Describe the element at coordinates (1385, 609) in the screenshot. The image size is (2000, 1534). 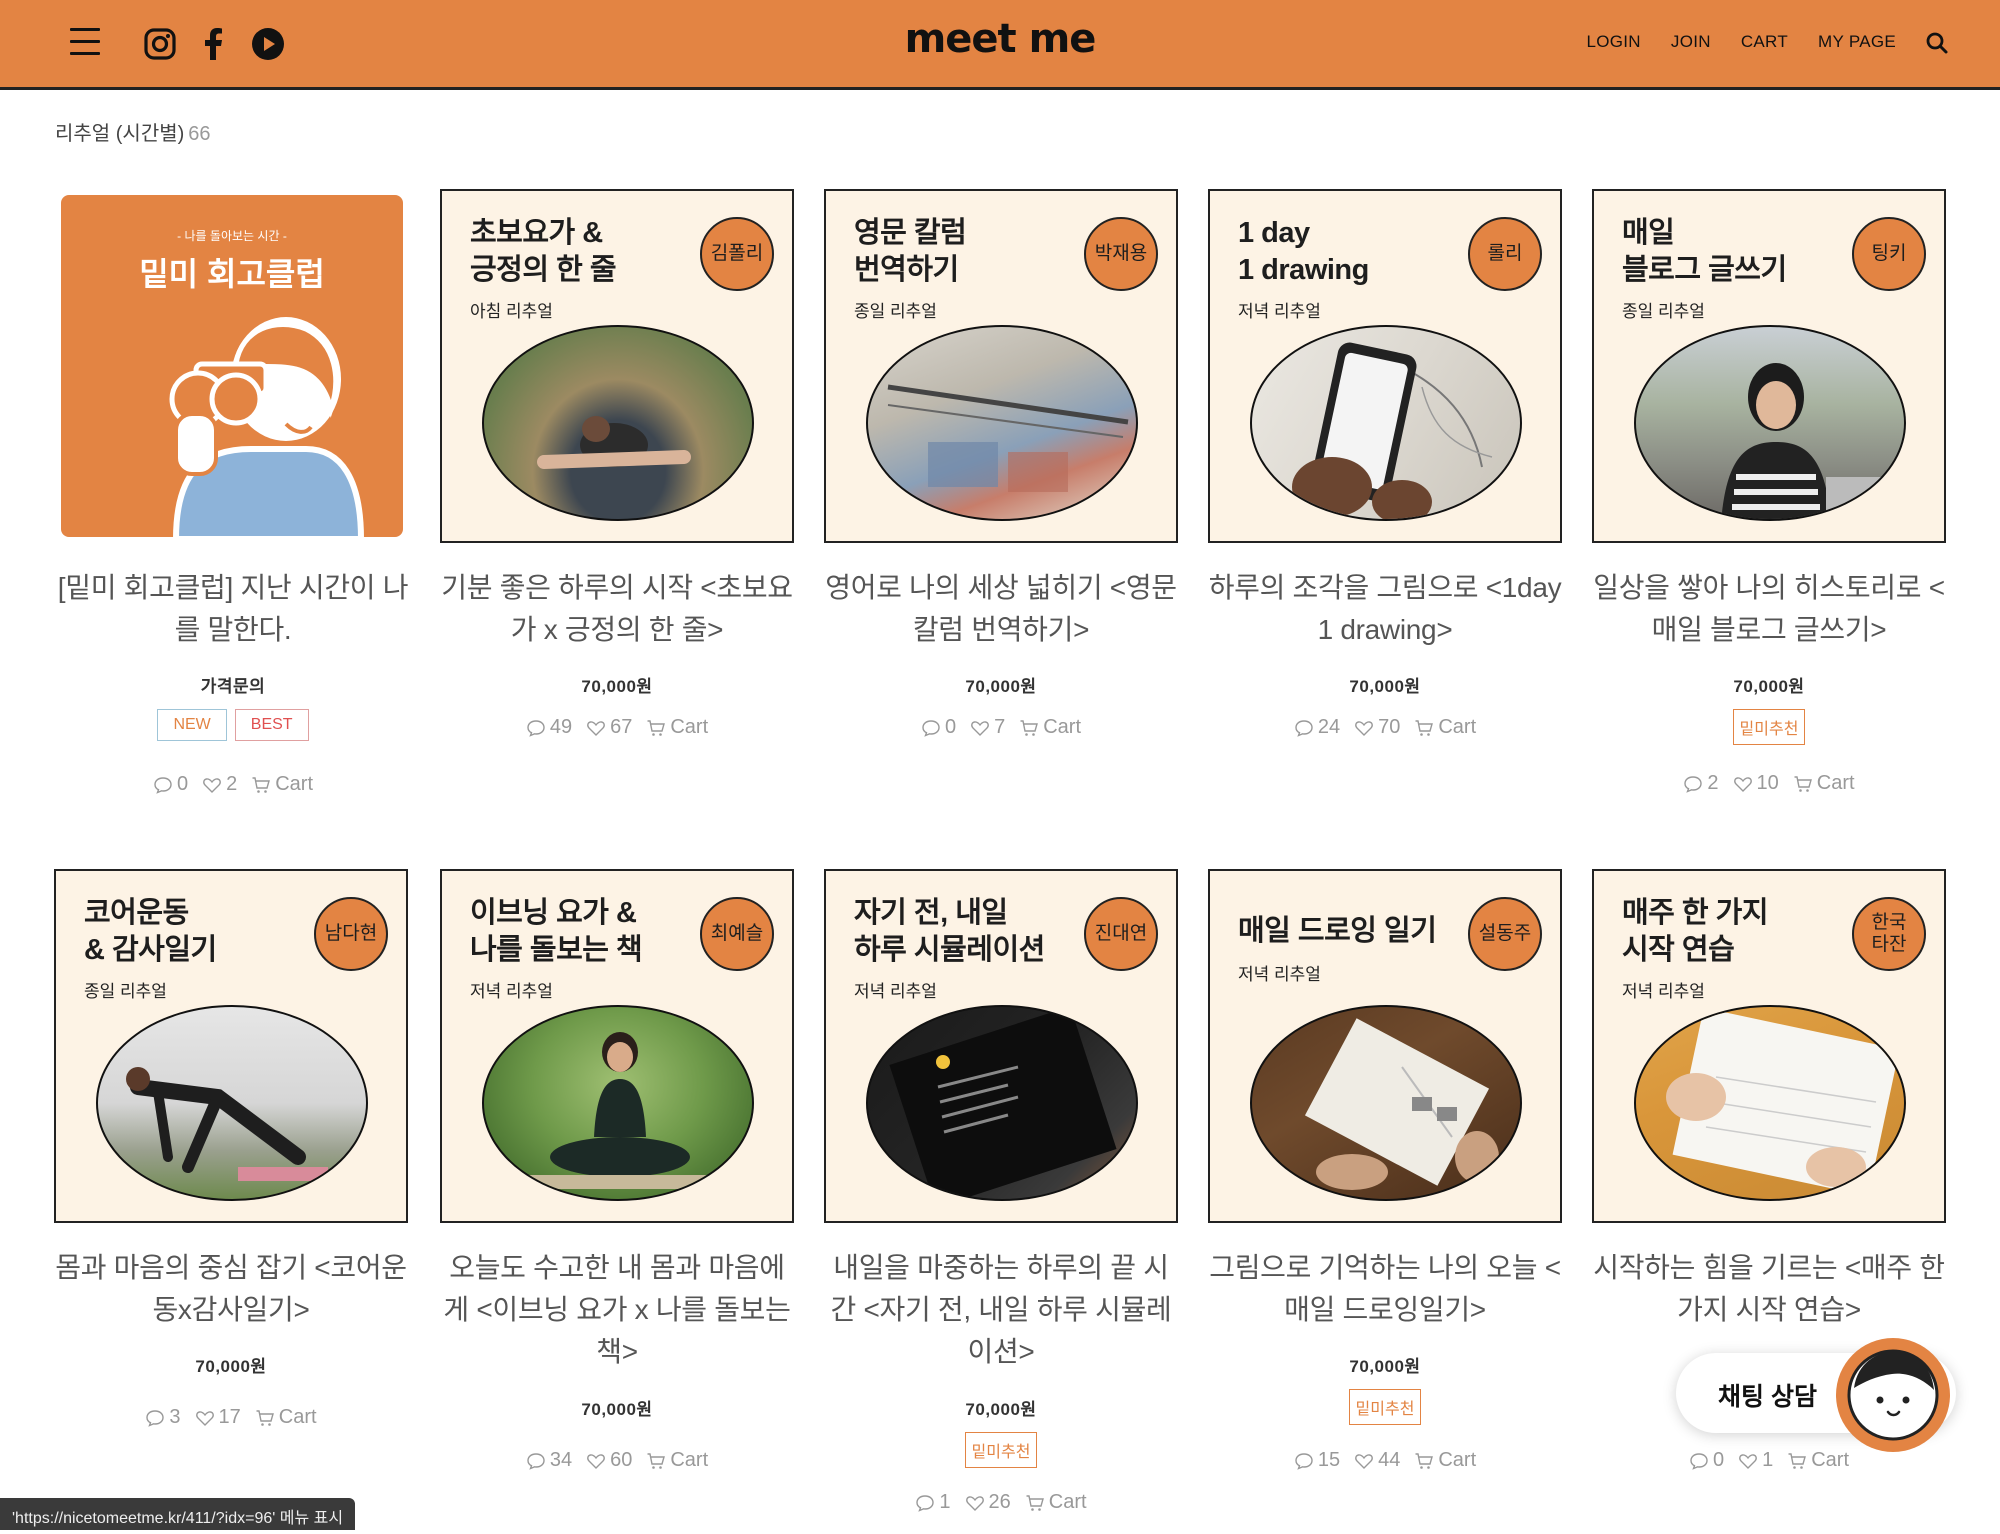
I see `product-name: 하루의 조각을 그림으로 <1day 1 drawing>` at that location.